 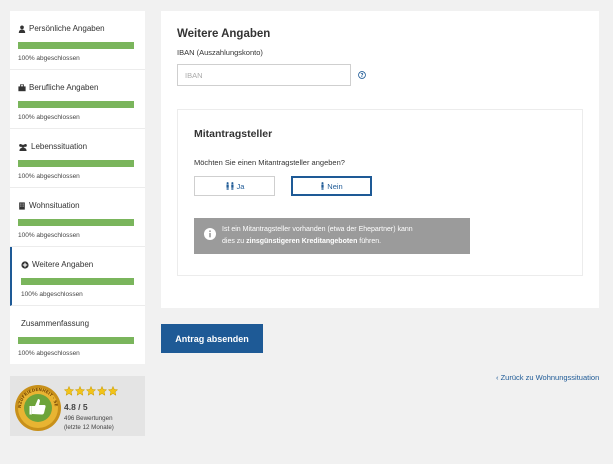 I want to click on step-weitere-angaben: Weitere Angaben 100% abgeschlossen, so click(x=77, y=276).